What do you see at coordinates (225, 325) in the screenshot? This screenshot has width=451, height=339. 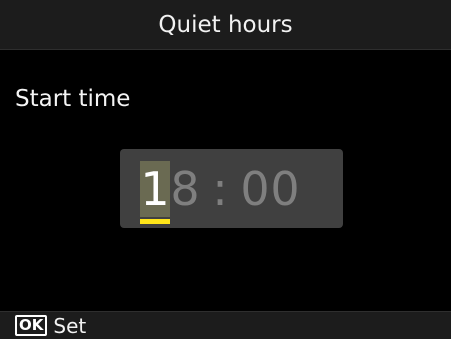 I see `footer-bar: OK Set` at bounding box center [225, 325].